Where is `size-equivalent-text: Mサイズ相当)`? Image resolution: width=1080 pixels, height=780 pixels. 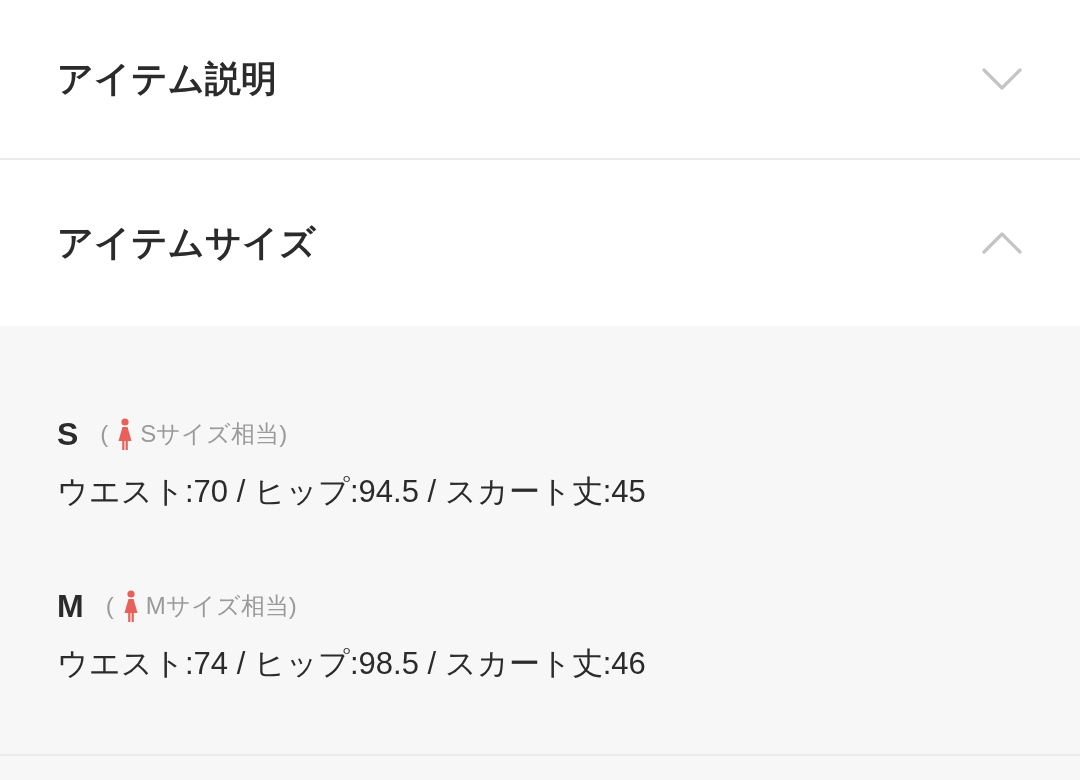
size-equivalent-text: Mサイズ相当) is located at coordinates (221, 606).